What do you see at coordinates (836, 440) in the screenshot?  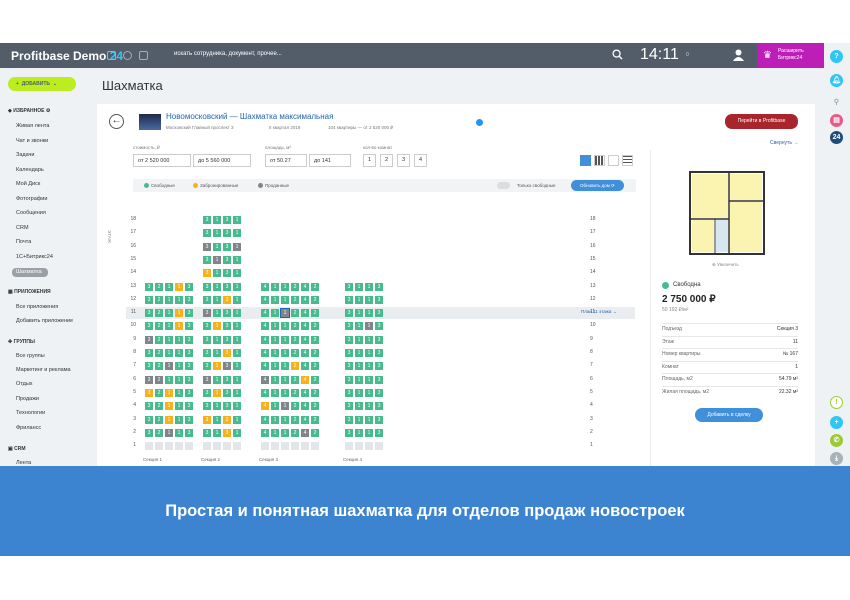 I see `phone-icon: ✆` at bounding box center [836, 440].